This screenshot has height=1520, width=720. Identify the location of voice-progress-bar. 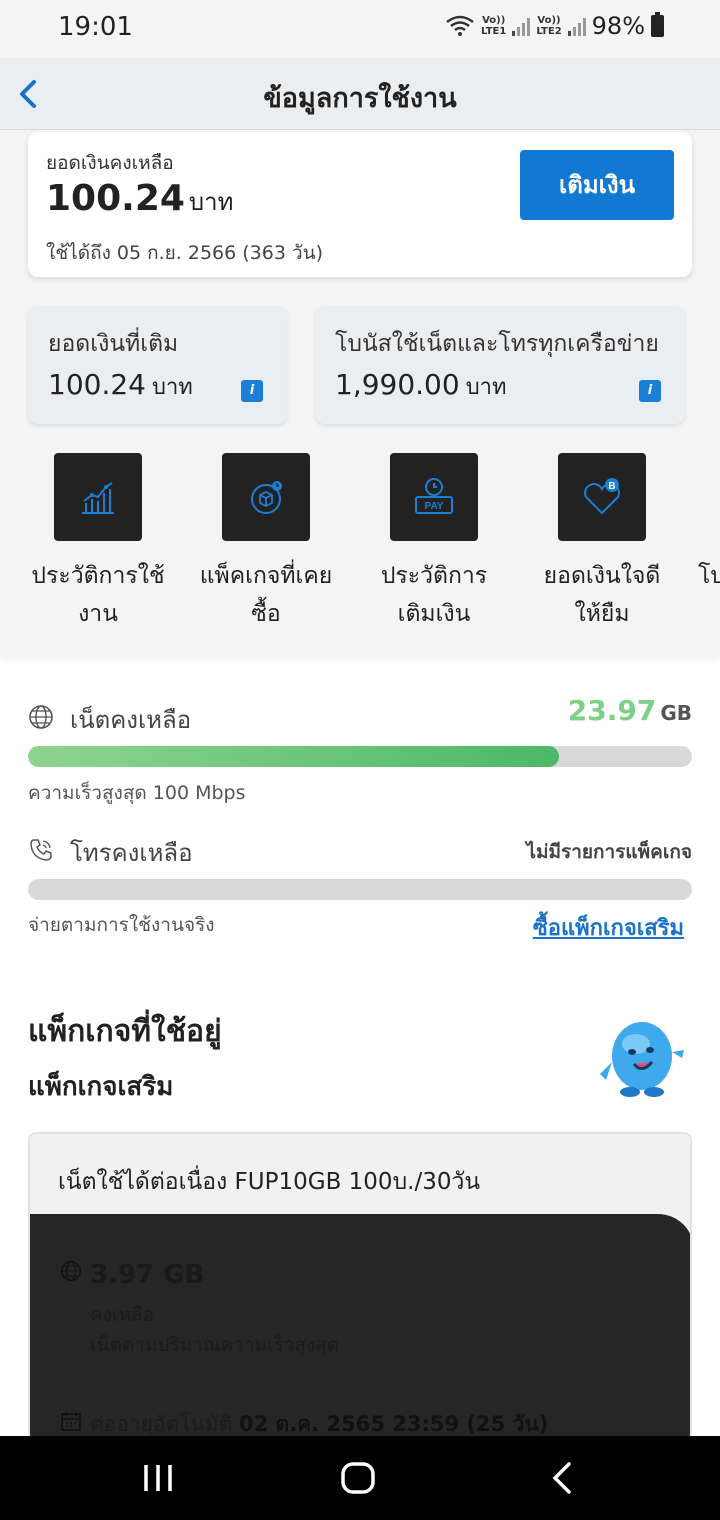
(360, 889).